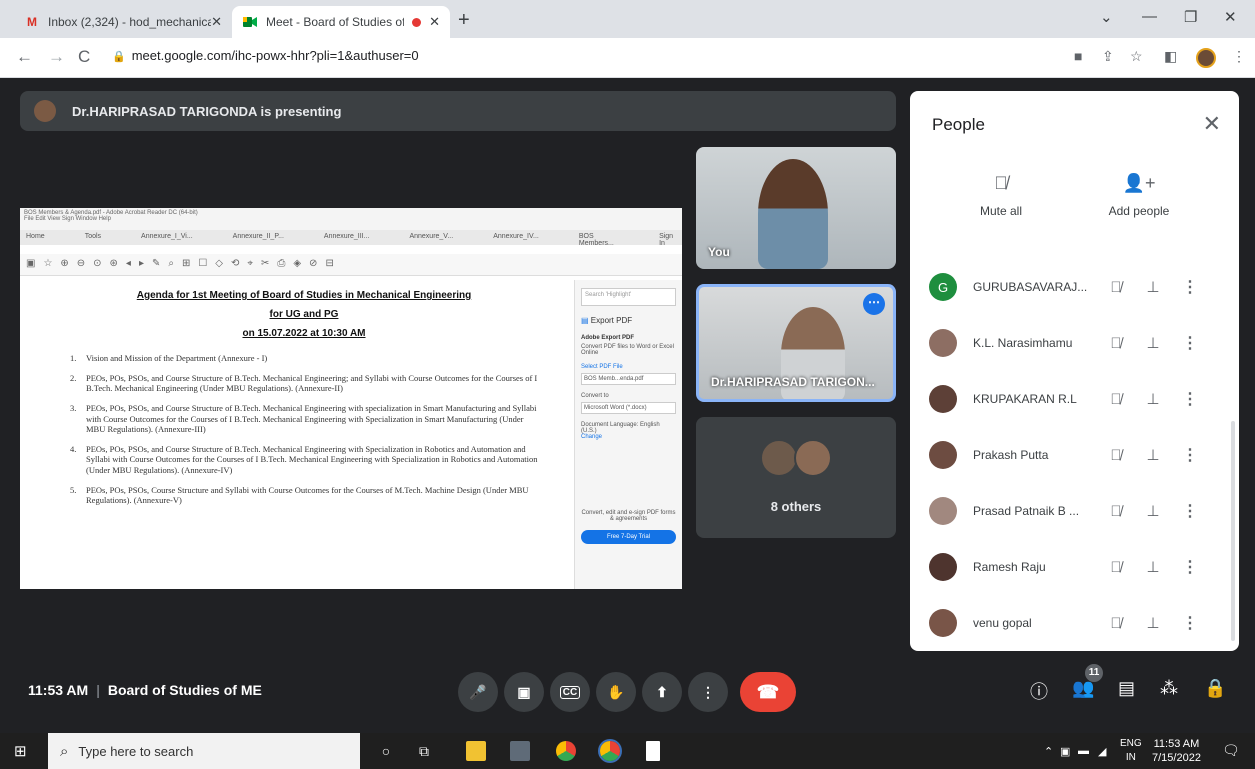 This screenshot has width=1255, height=769. What do you see at coordinates (478, 692) in the screenshot?
I see `mic-button: 🎤` at bounding box center [478, 692].